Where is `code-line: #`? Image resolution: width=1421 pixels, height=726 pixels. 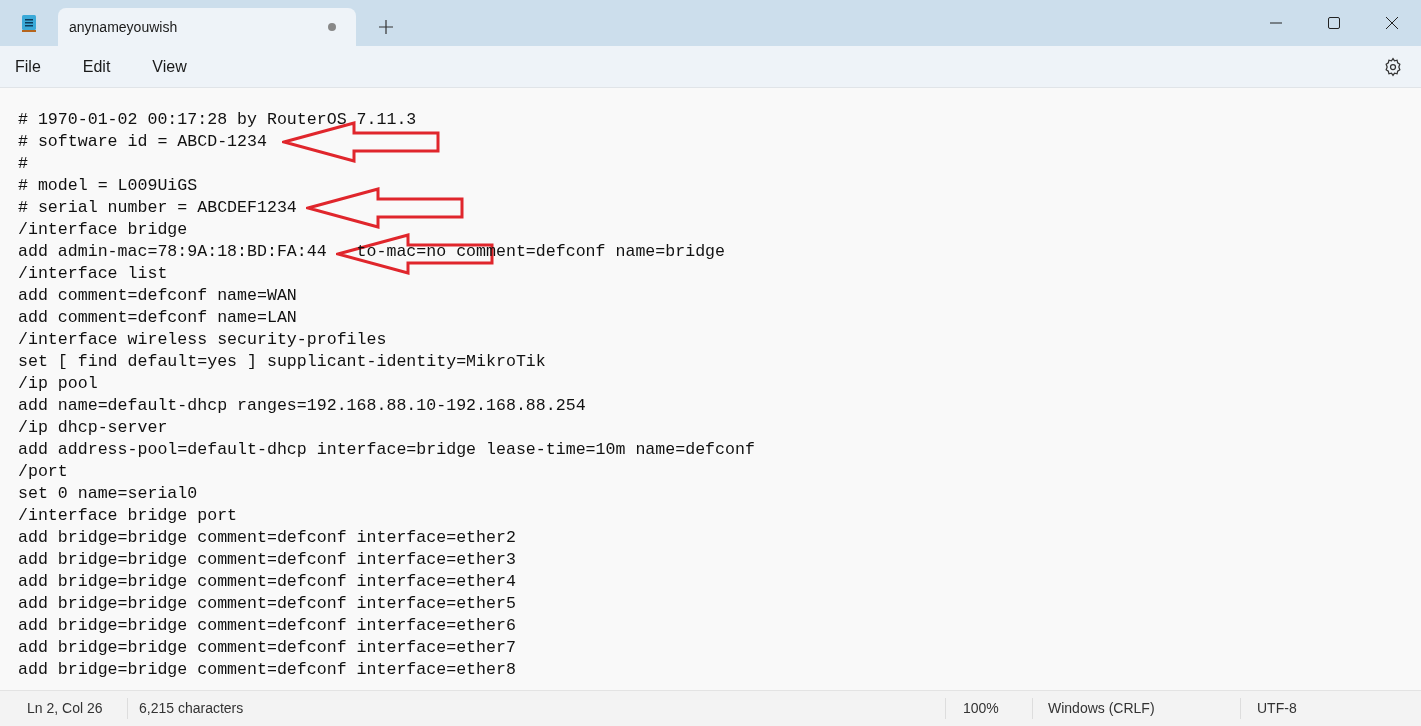 code-line: # is located at coordinates (23, 164).